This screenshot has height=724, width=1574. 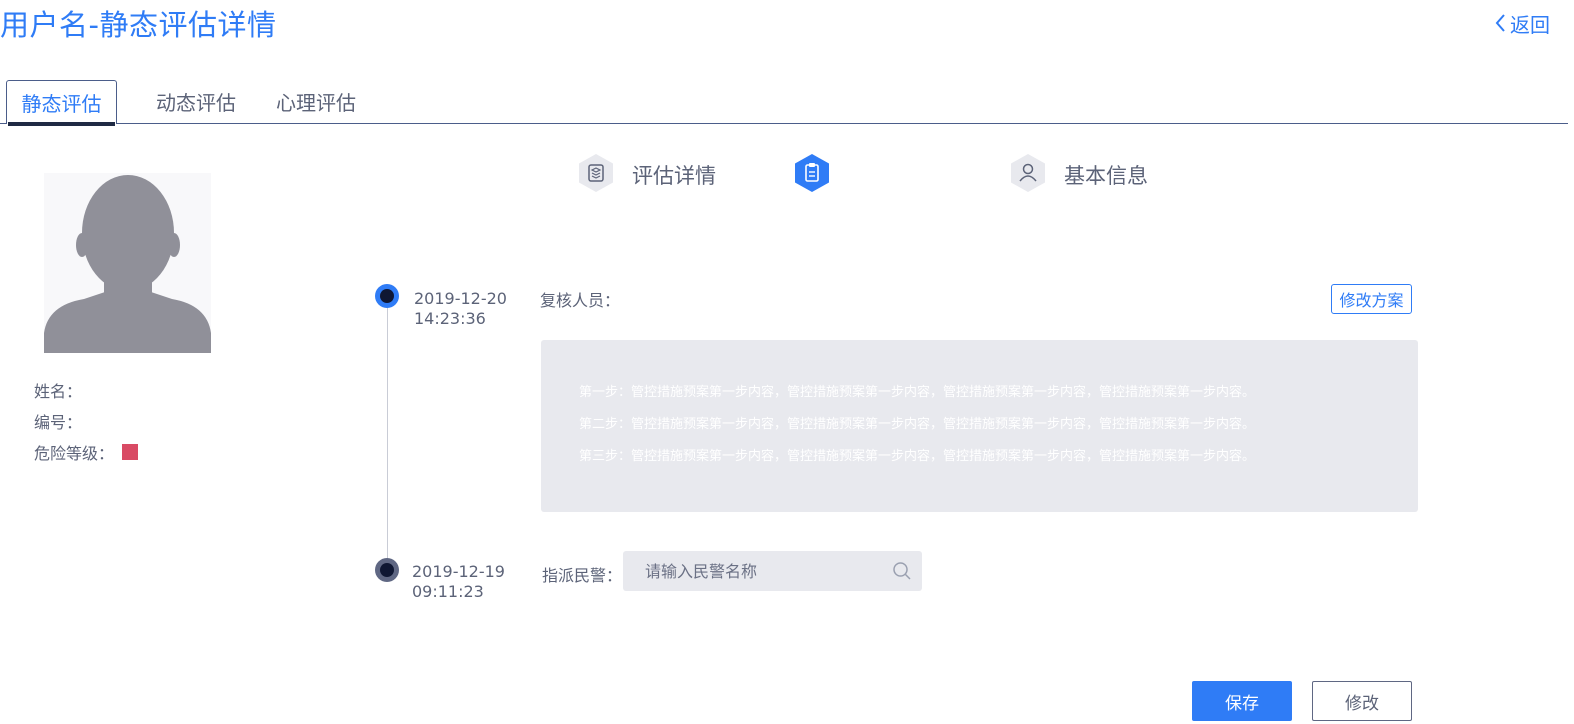 I want to click on timeline-time: 09:11:23, so click(x=448, y=591).